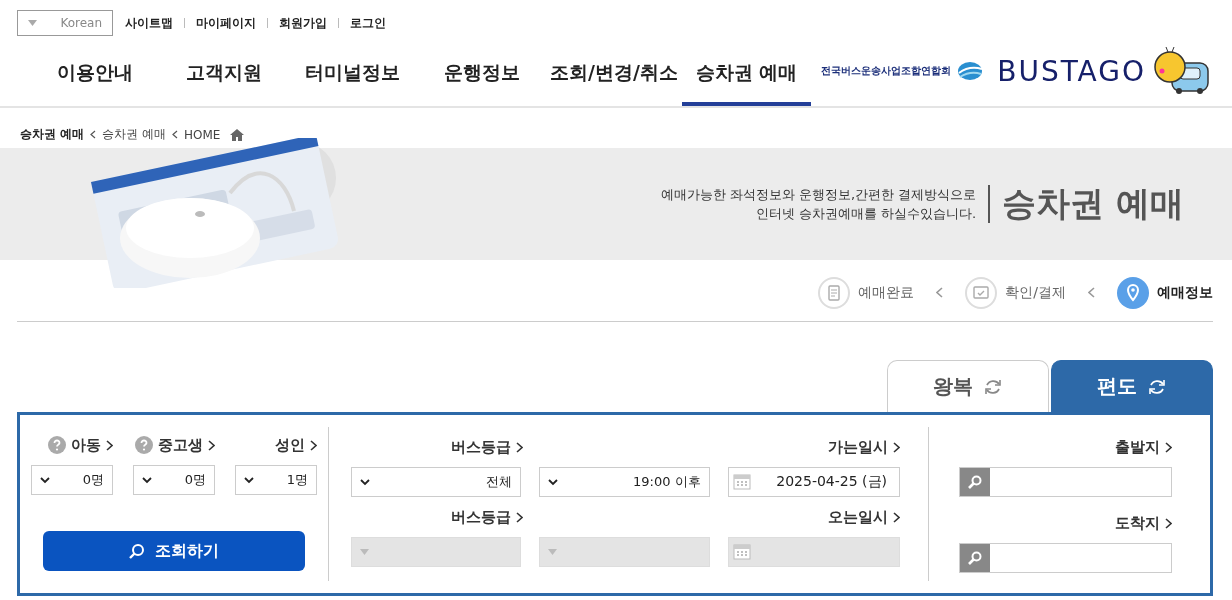 The width and height of the screenshot is (1232, 600). Describe the element at coordinates (746, 75) in the screenshot. I see `nav-tab: 승차권 예매` at that location.